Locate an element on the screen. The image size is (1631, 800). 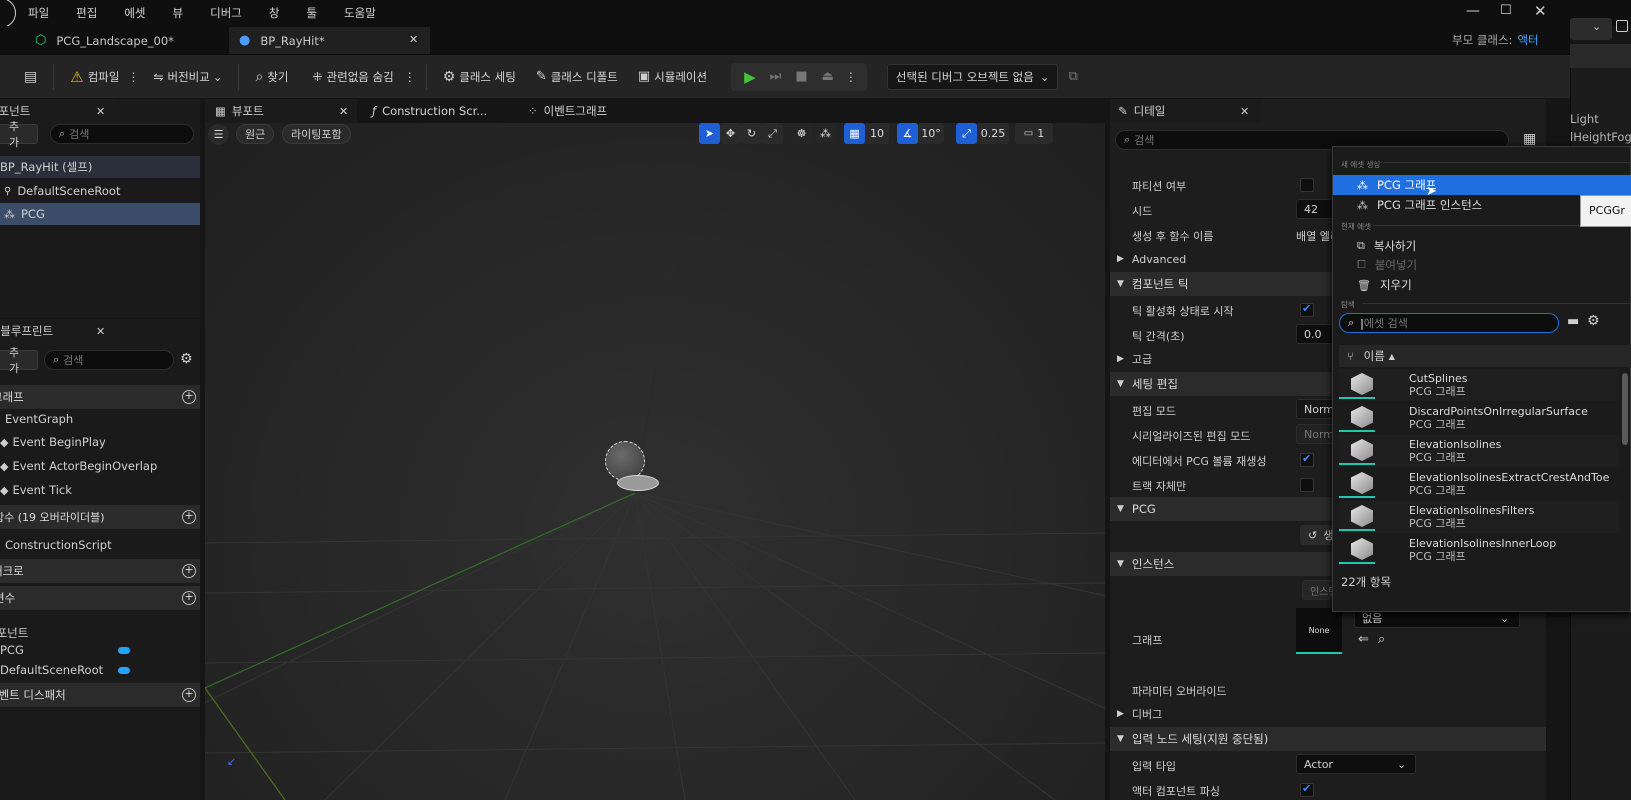
compile-options-icon: ⋮ is located at coordinates (133, 77).